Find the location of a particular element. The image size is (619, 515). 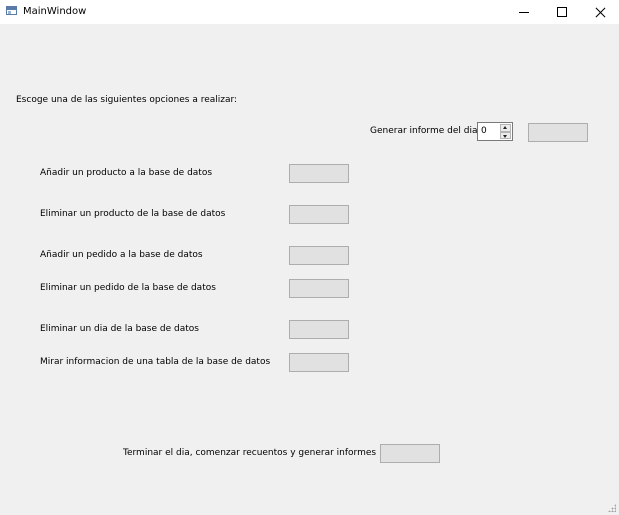

maximize-button is located at coordinates (562, 12).